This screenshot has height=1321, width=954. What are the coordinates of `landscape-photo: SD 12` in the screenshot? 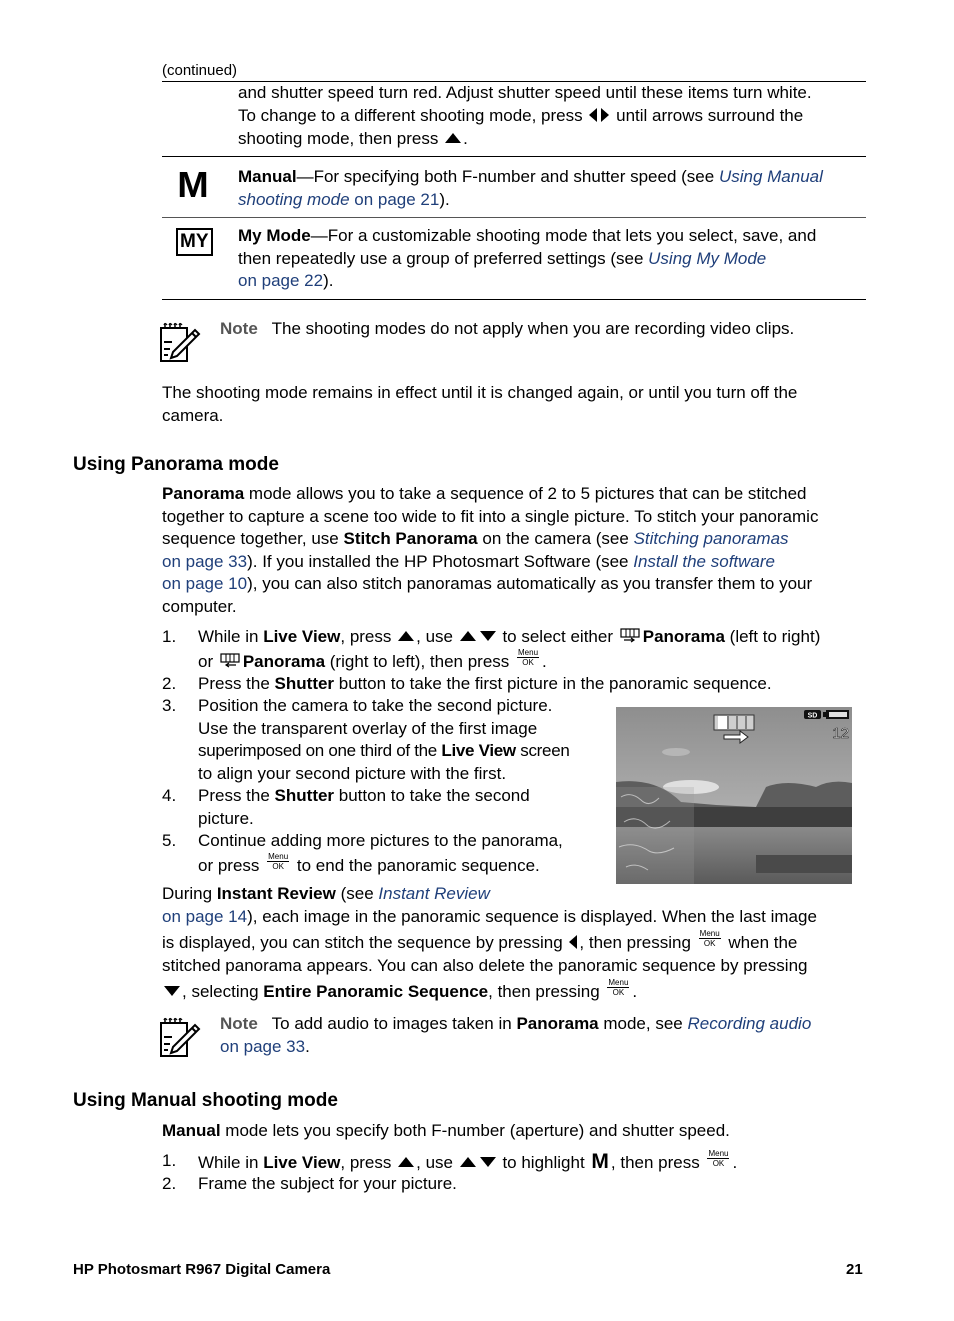 It's located at (734, 795).